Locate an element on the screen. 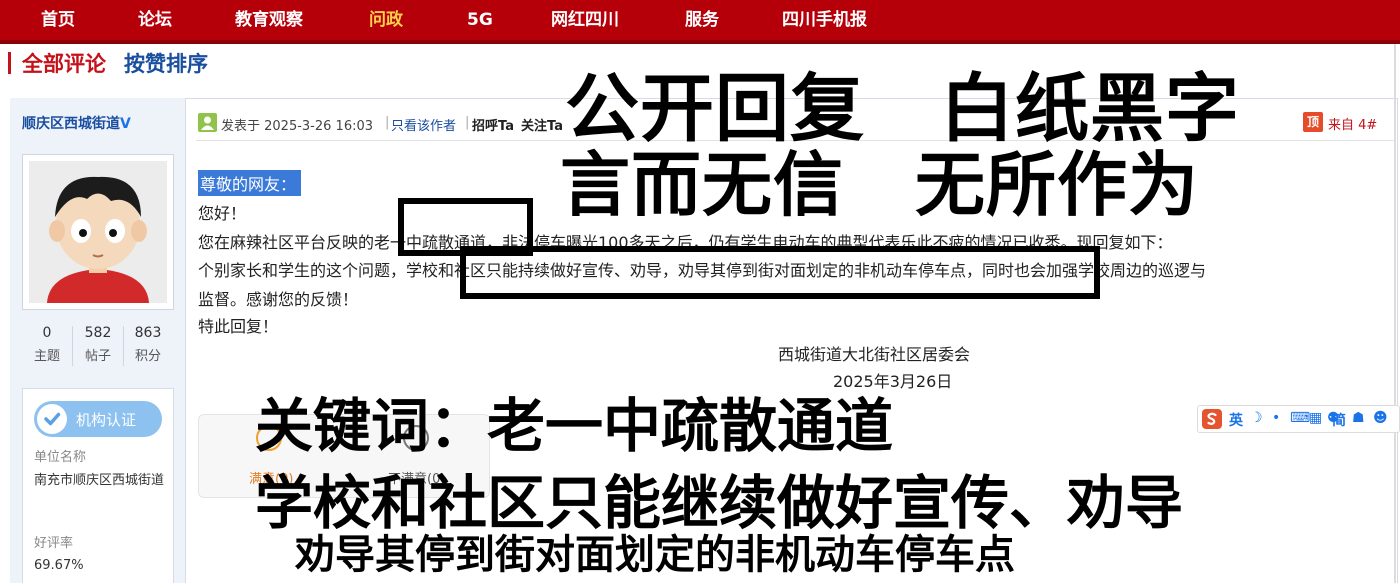 This screenshot has width=1400, height=583. author-name: 顺庆区西城街道V is located at coordinates (76, 123).